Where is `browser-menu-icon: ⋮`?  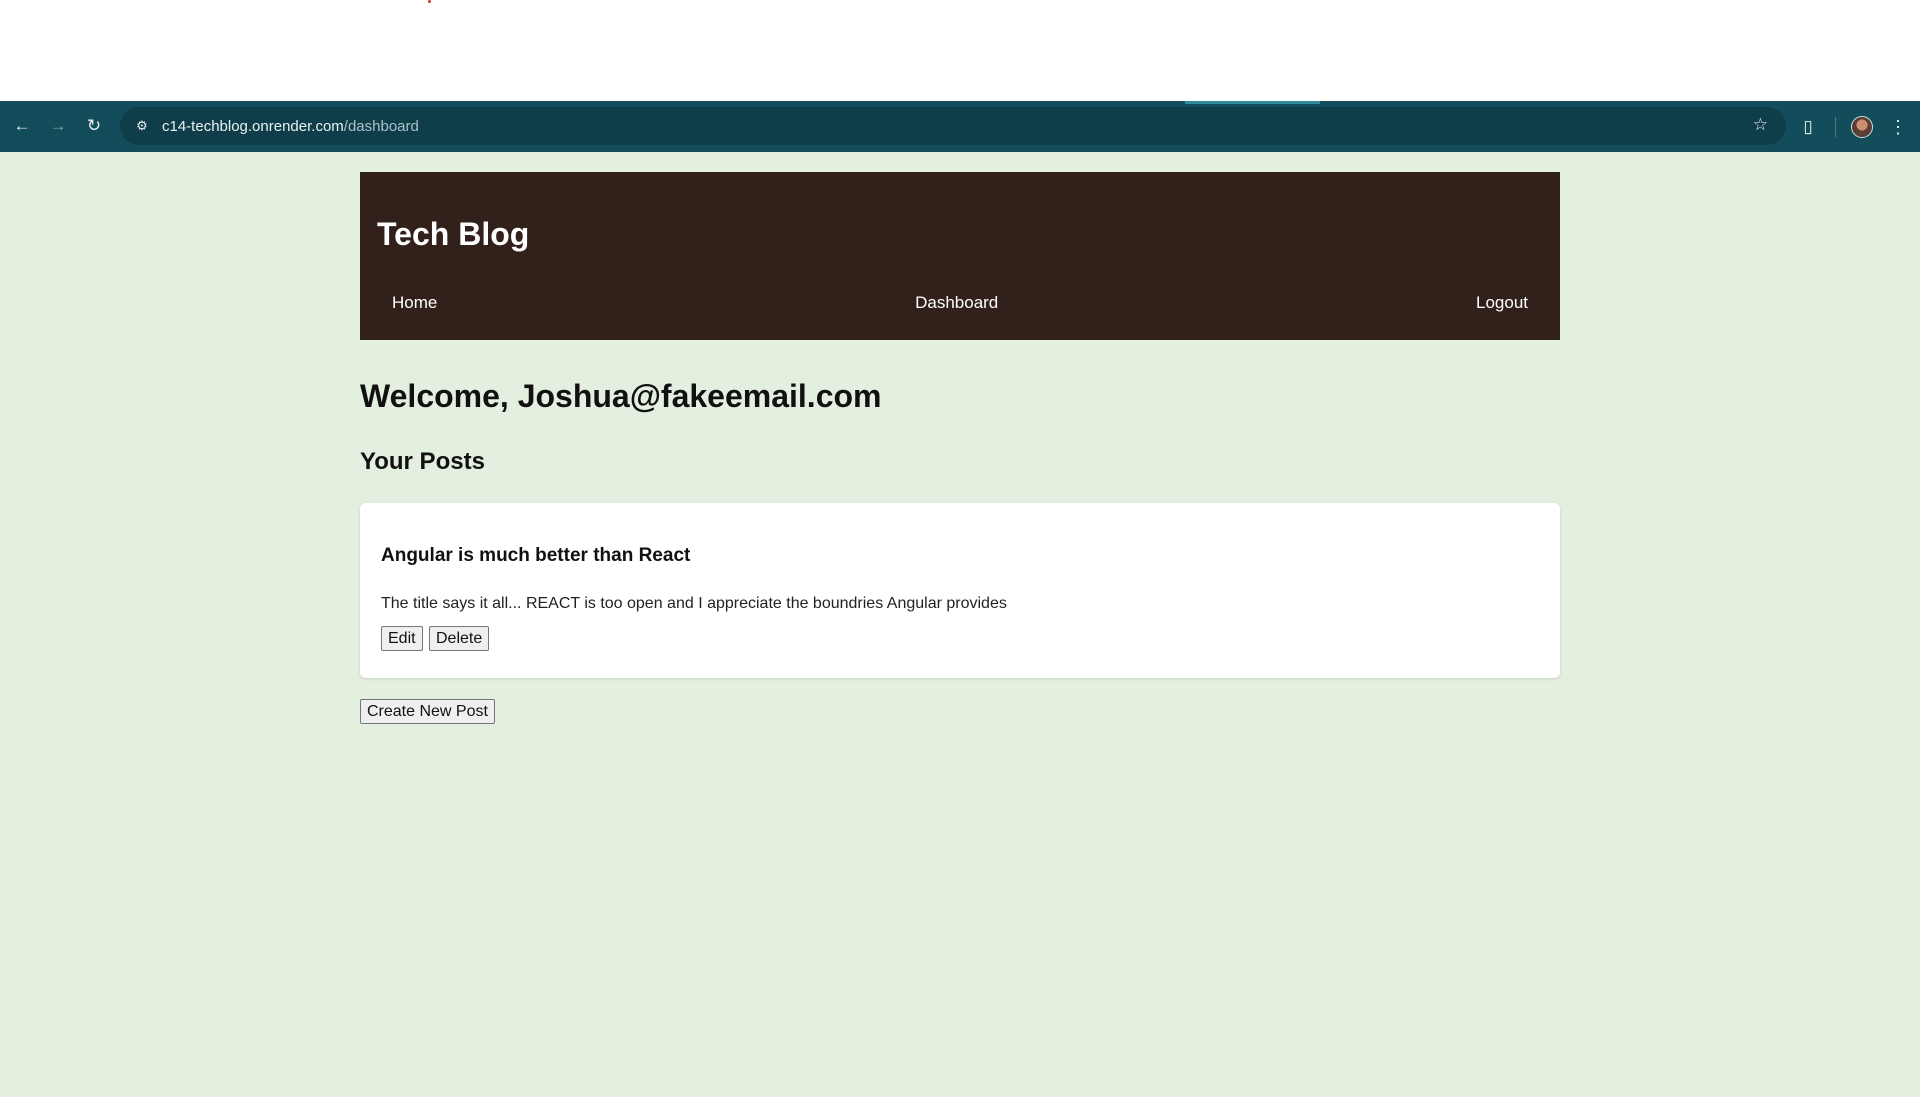 browser-menu-icon: ⋮ is located at coordinates (1898, 127).